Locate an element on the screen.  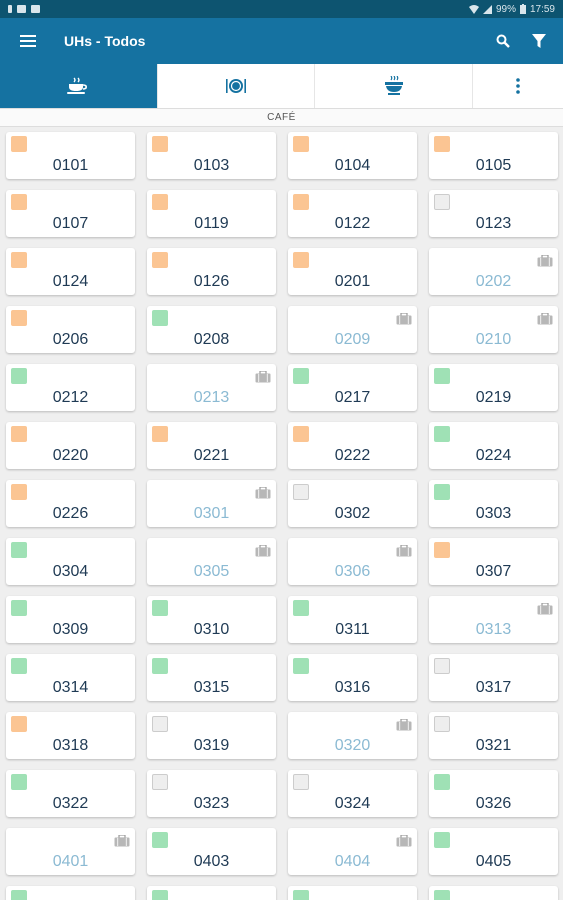
room-number: 0222 is located at coordinates (352, 455).